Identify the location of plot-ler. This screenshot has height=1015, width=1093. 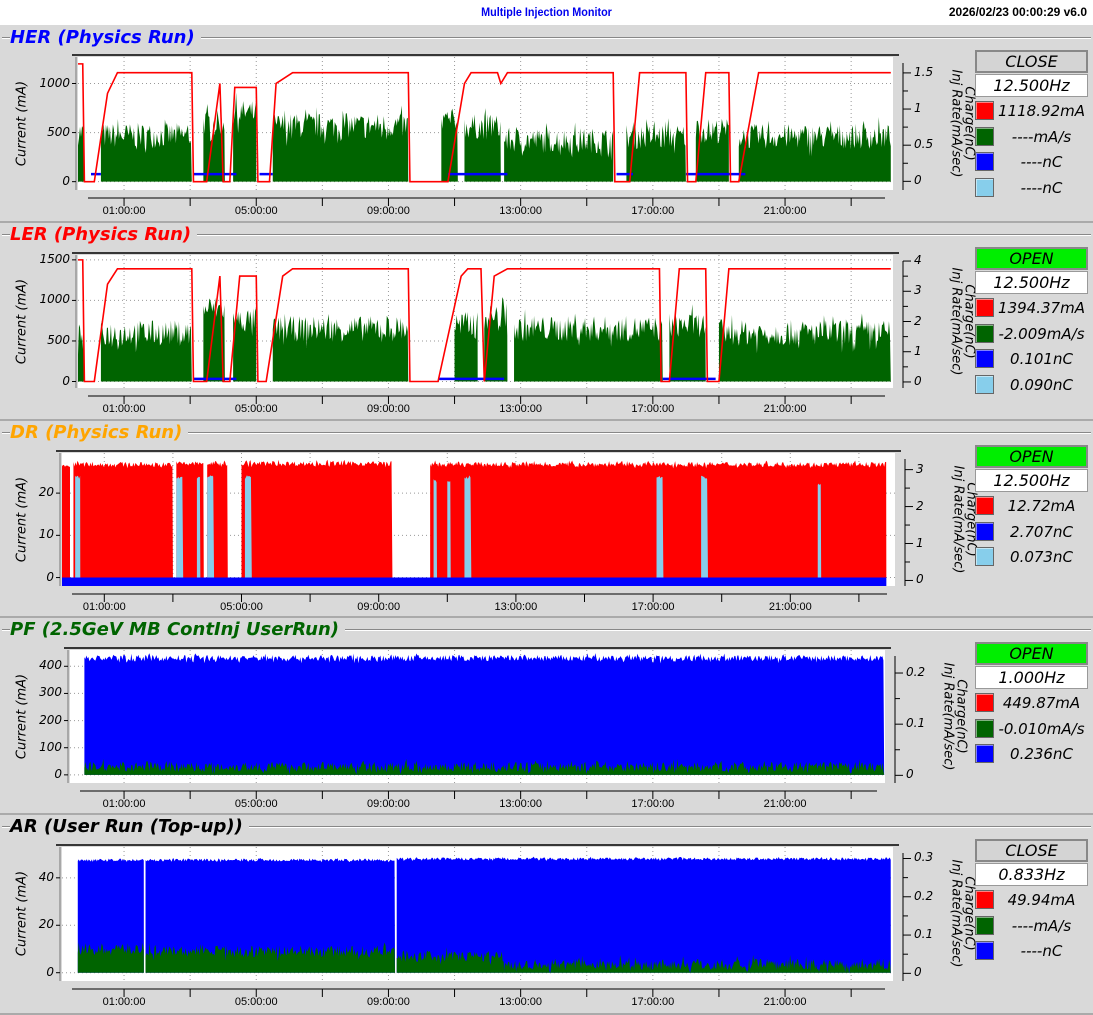
(491, 328).